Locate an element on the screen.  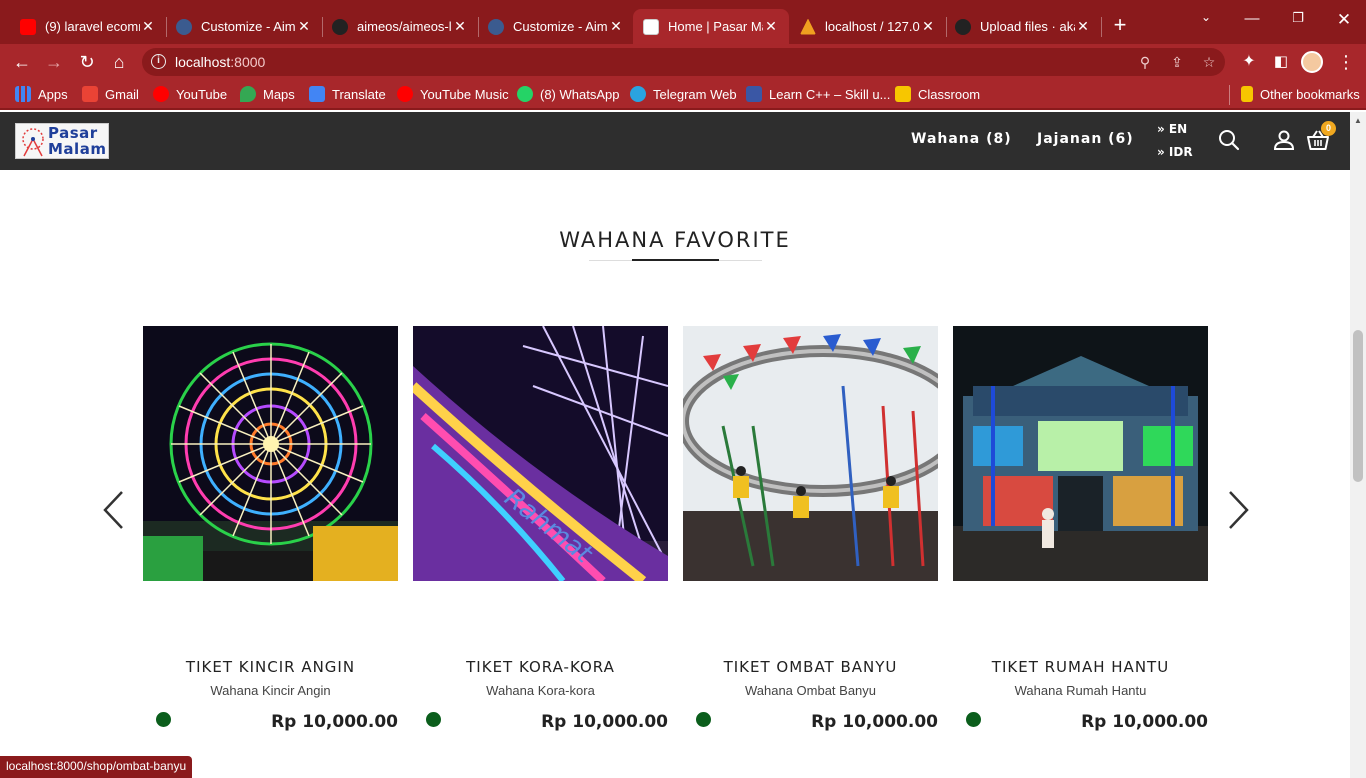
window-close-icon: ✕ is located at coordinates (1344, 20).